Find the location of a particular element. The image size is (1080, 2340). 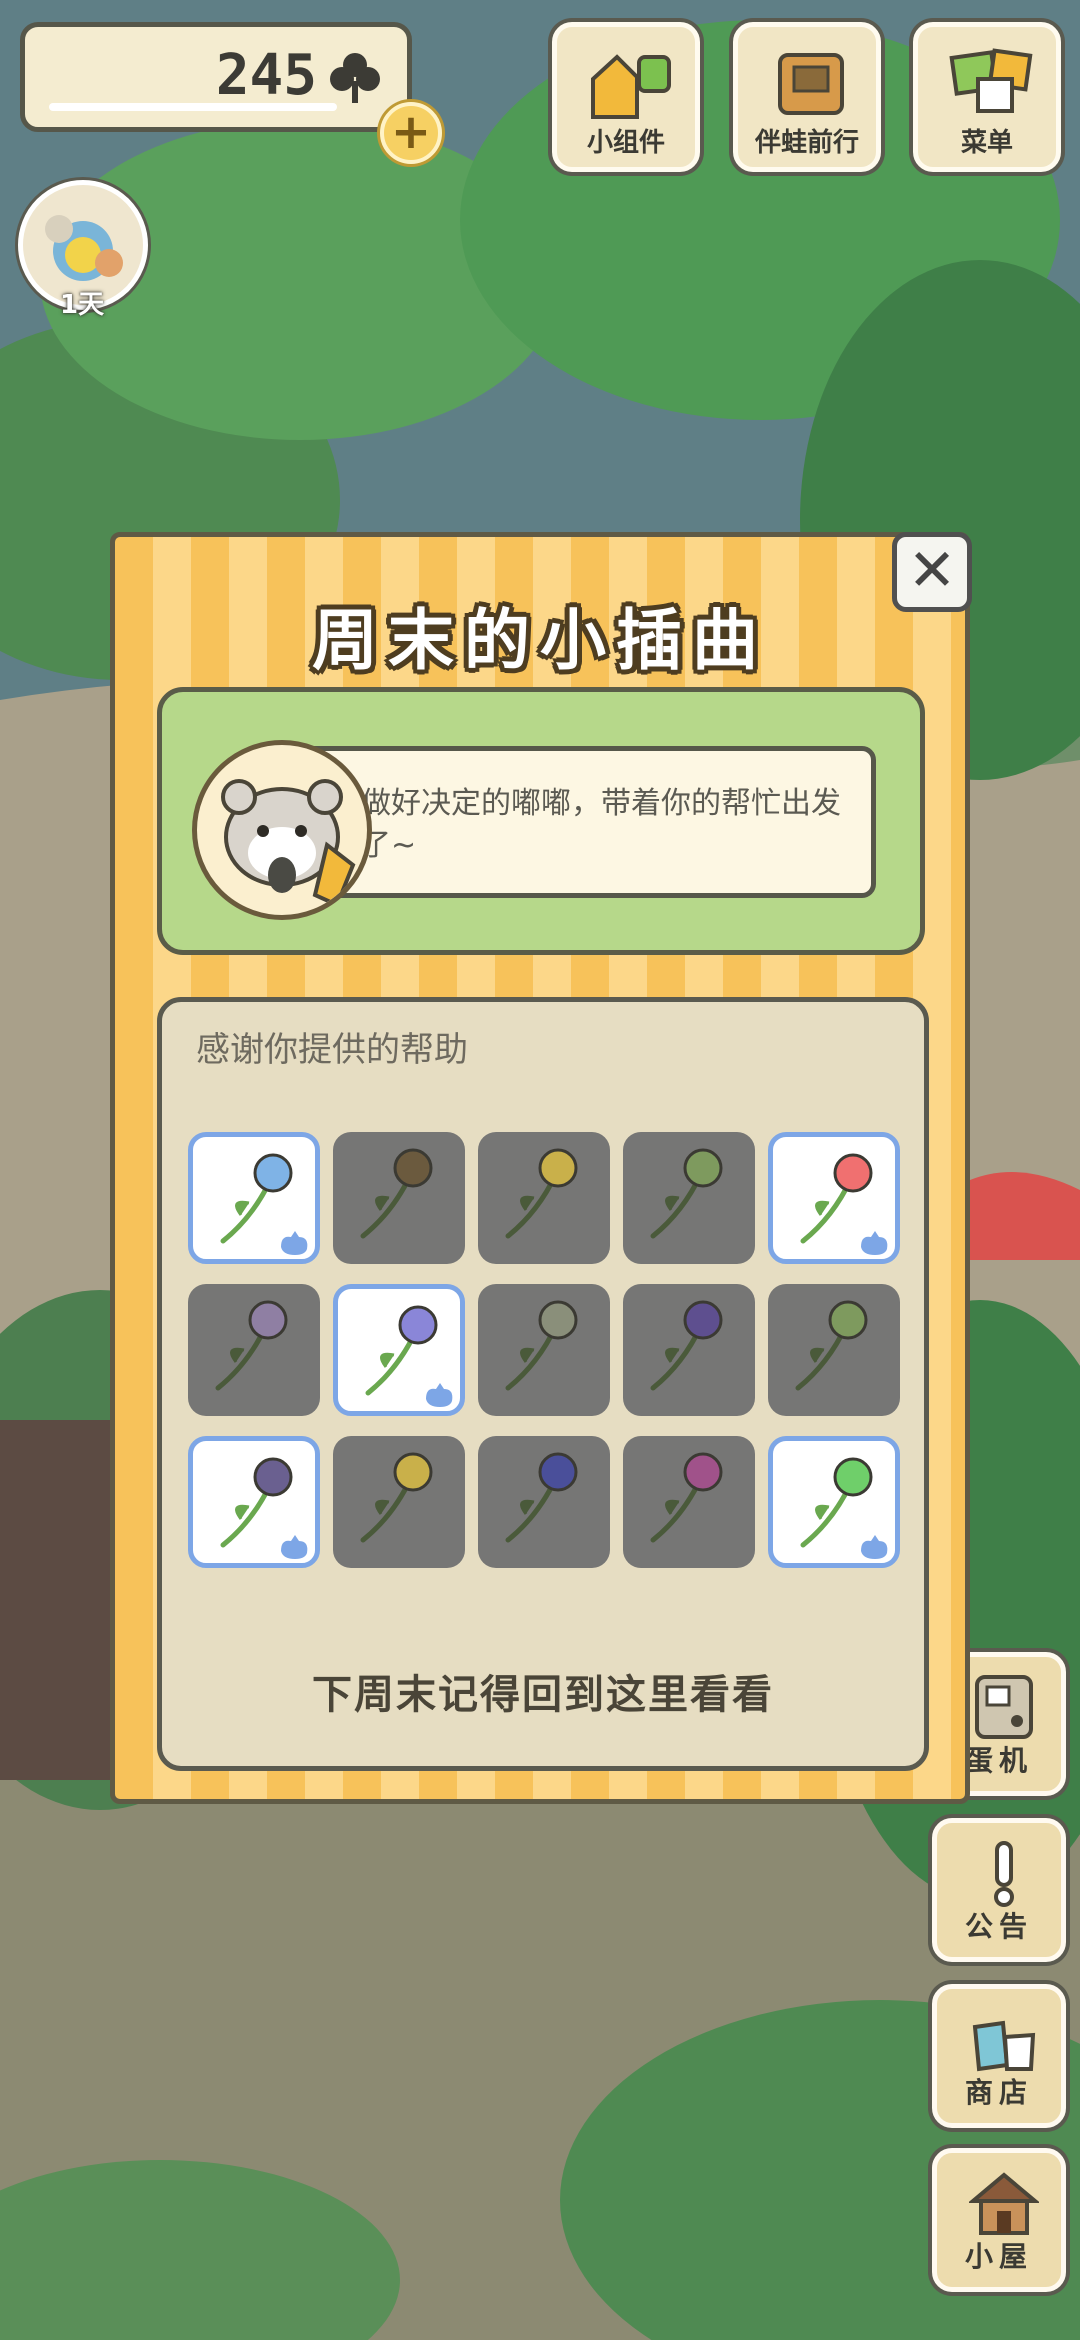

menu-button: 菜单 is located at coordinates (987, 97).